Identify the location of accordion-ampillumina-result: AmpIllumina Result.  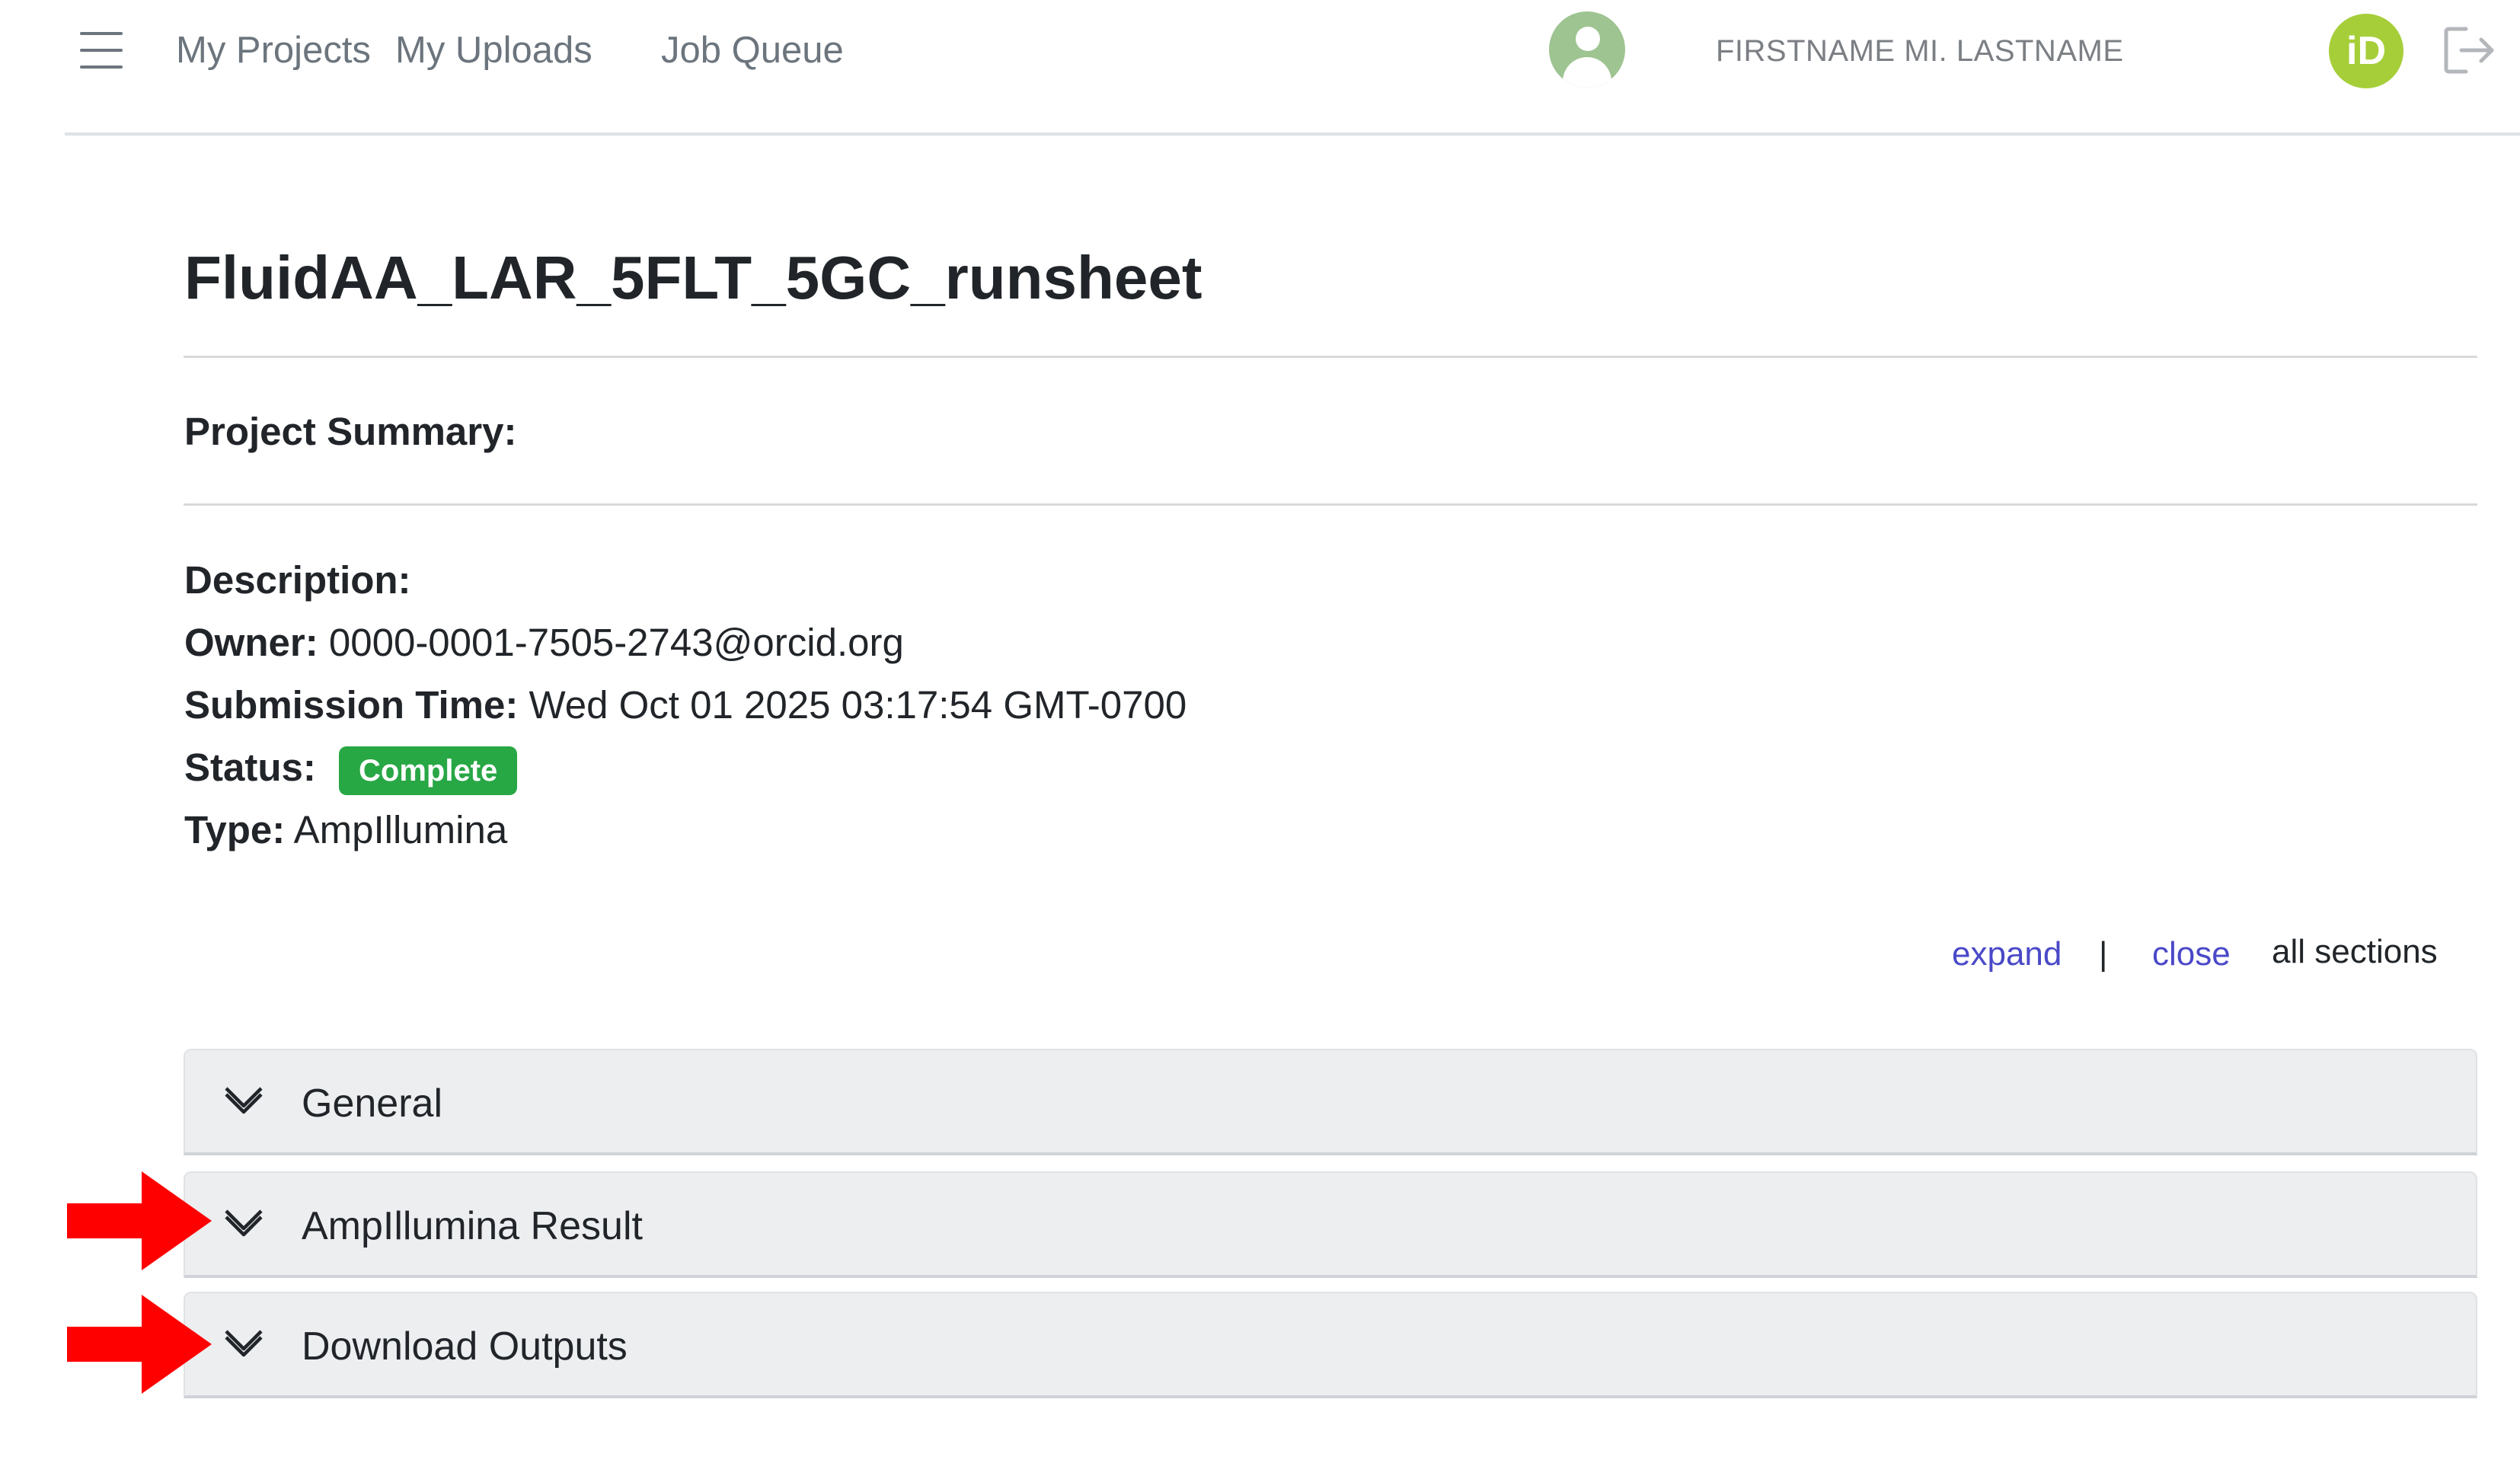
(1330, 1224).